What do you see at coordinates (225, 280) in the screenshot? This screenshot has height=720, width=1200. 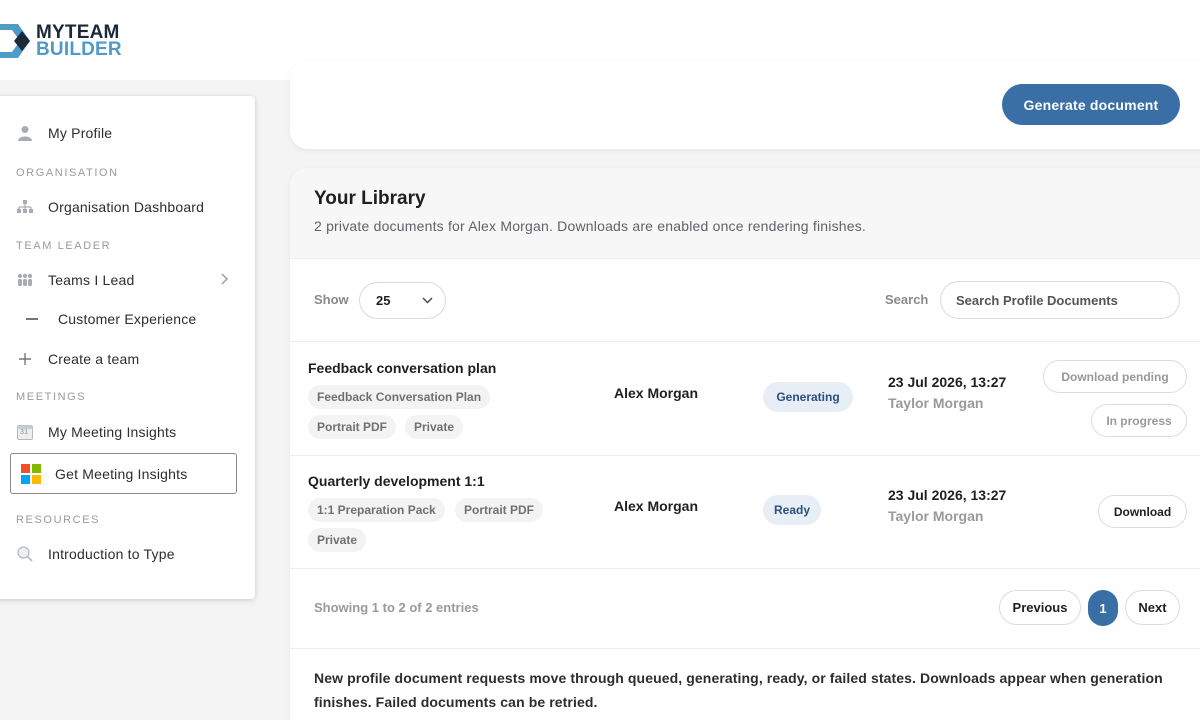 I see `chevron-right-icon` at bounding box center [225, 280].